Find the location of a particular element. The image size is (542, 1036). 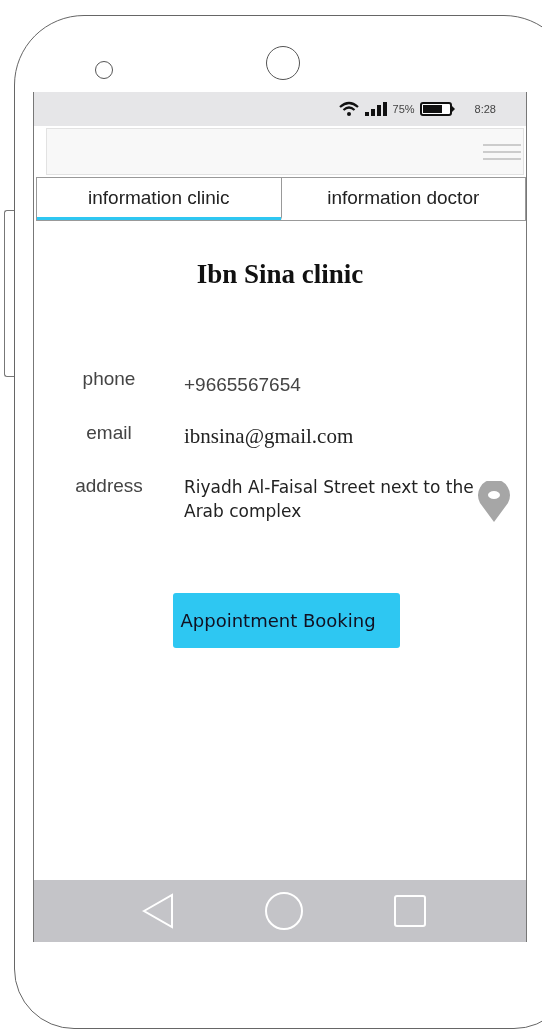

back-icon is located at coordinates (158, 911).